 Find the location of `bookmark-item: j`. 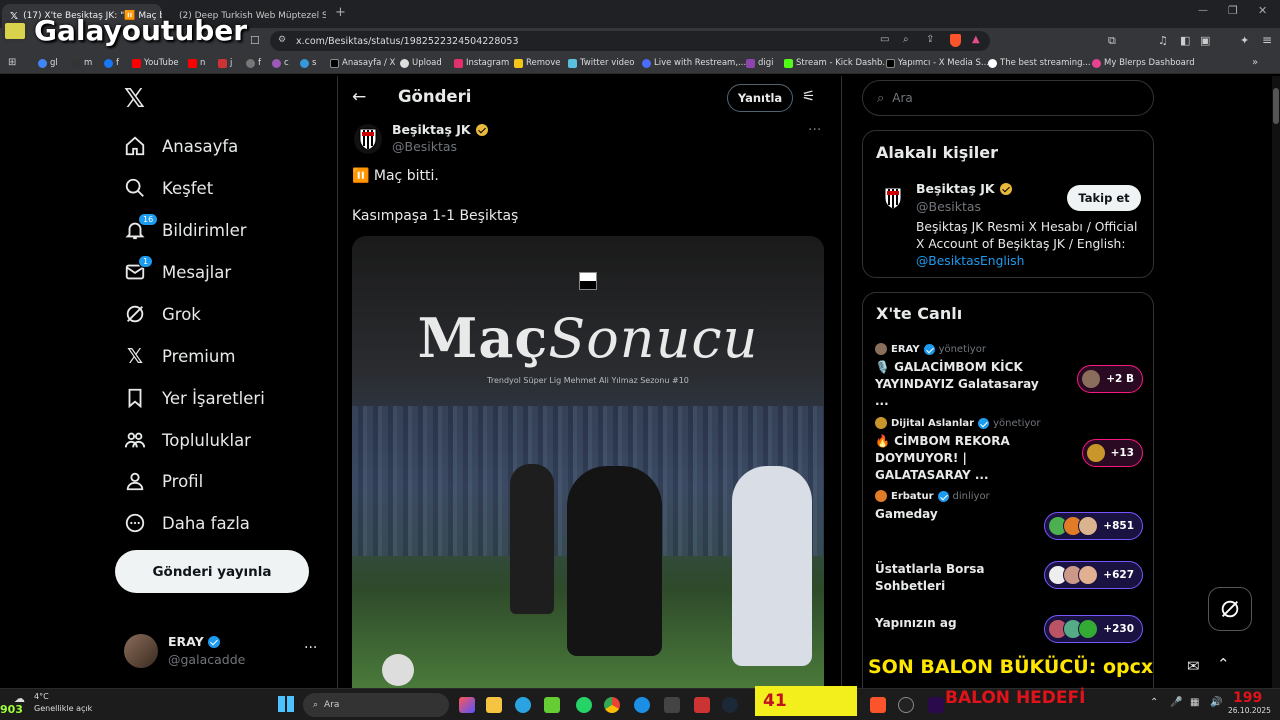

bookmark-item: j is located at coordinates (225, 63).